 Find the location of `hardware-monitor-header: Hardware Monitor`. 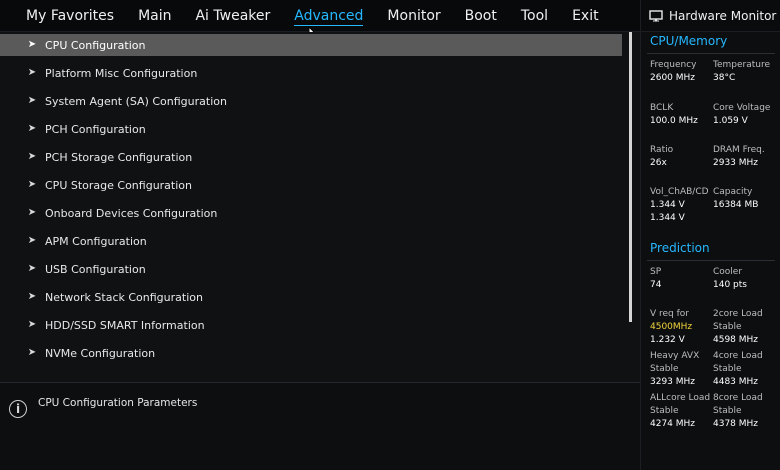

hardware-monitor-header: Hardware Monitor is located at coordinates (710, 16).